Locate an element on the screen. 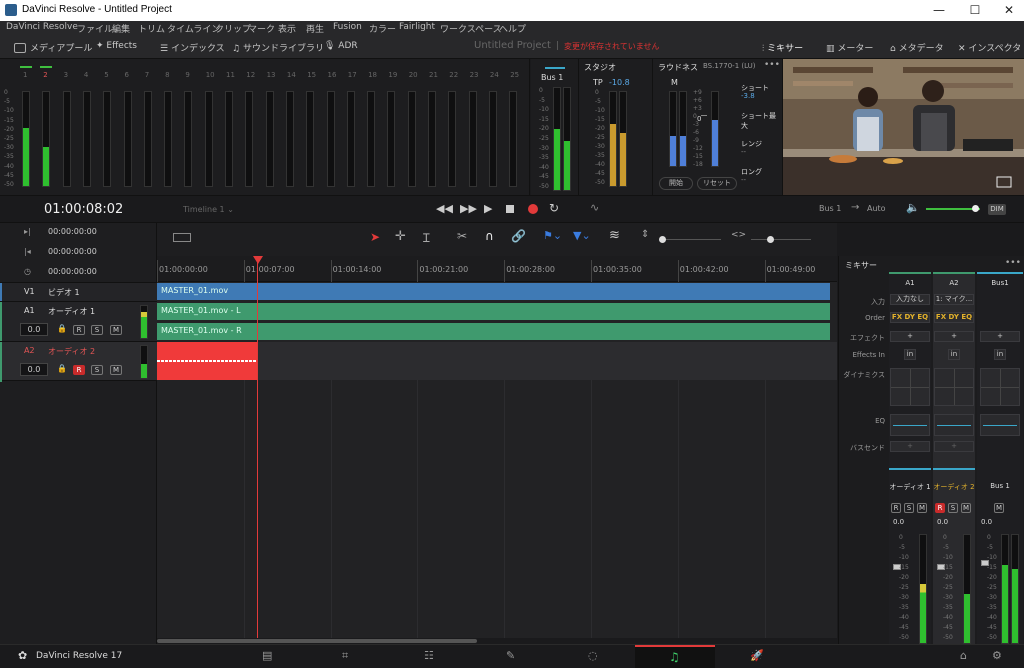 The height and width of the screenshot is (668, 1024). menu-clip: クリップ is located at coordinates (233, 28).